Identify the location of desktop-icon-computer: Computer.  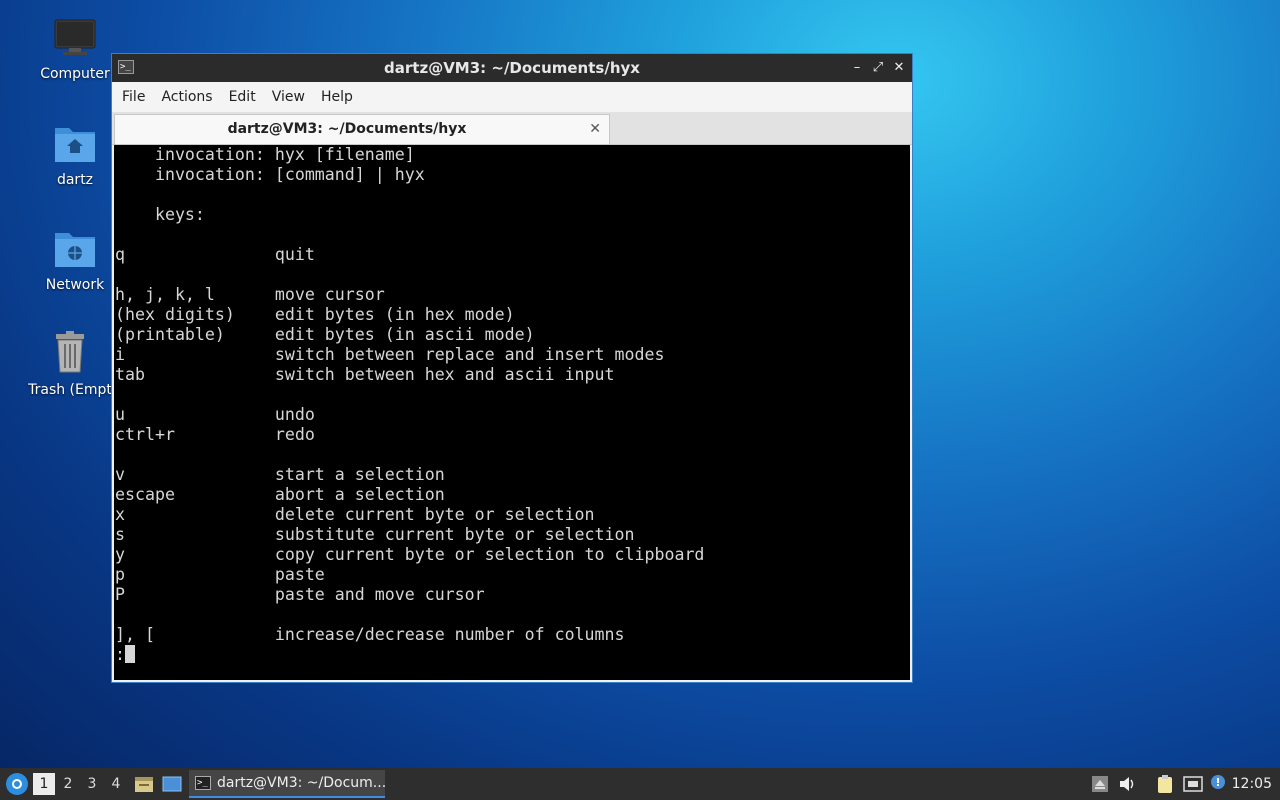
(75, 50).